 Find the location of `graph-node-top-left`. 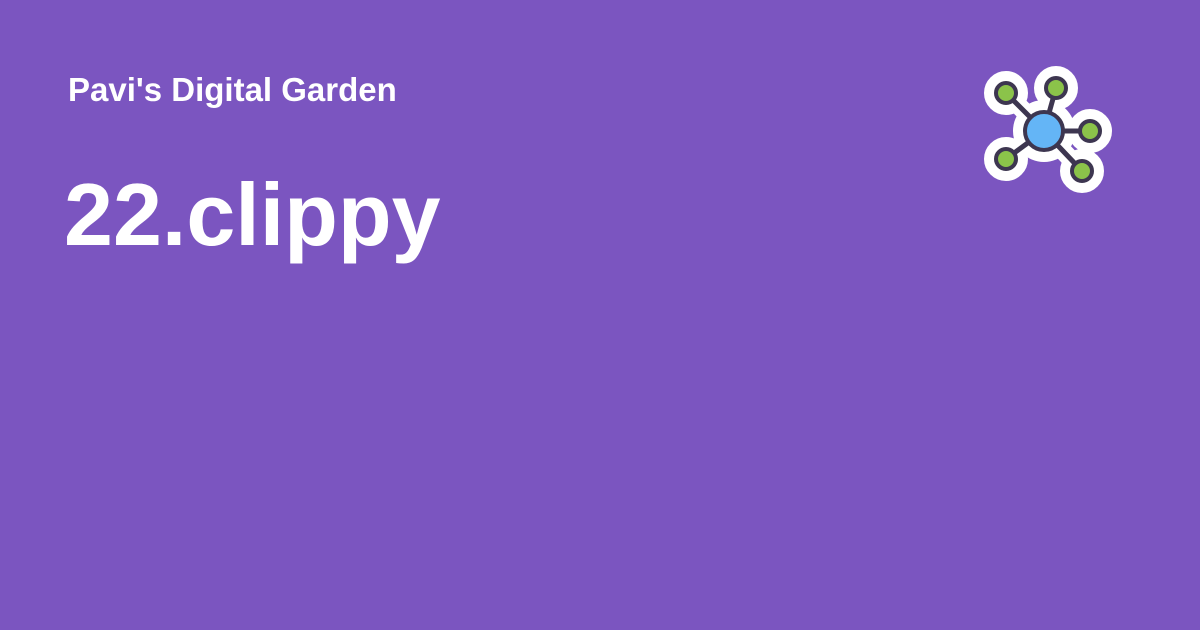

graph-node-top-left is located at coordinates (1006, 93).